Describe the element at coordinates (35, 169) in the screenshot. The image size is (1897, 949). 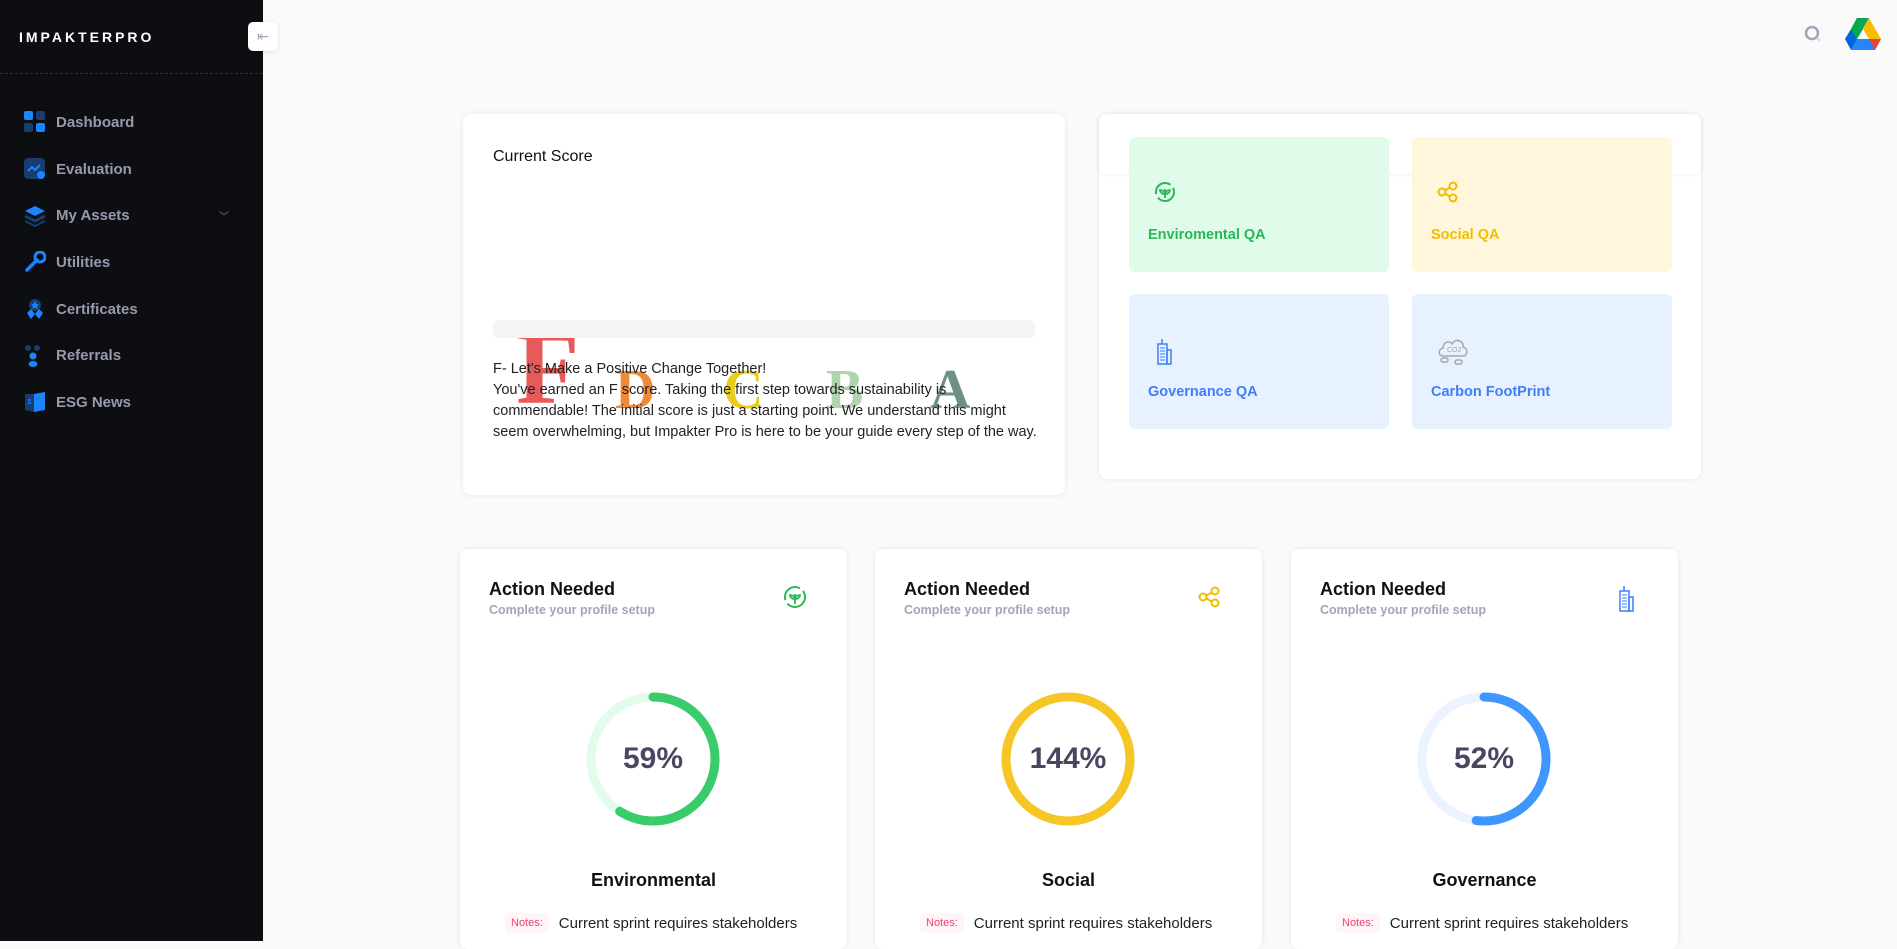
I see `evaluation-icon` at that location.